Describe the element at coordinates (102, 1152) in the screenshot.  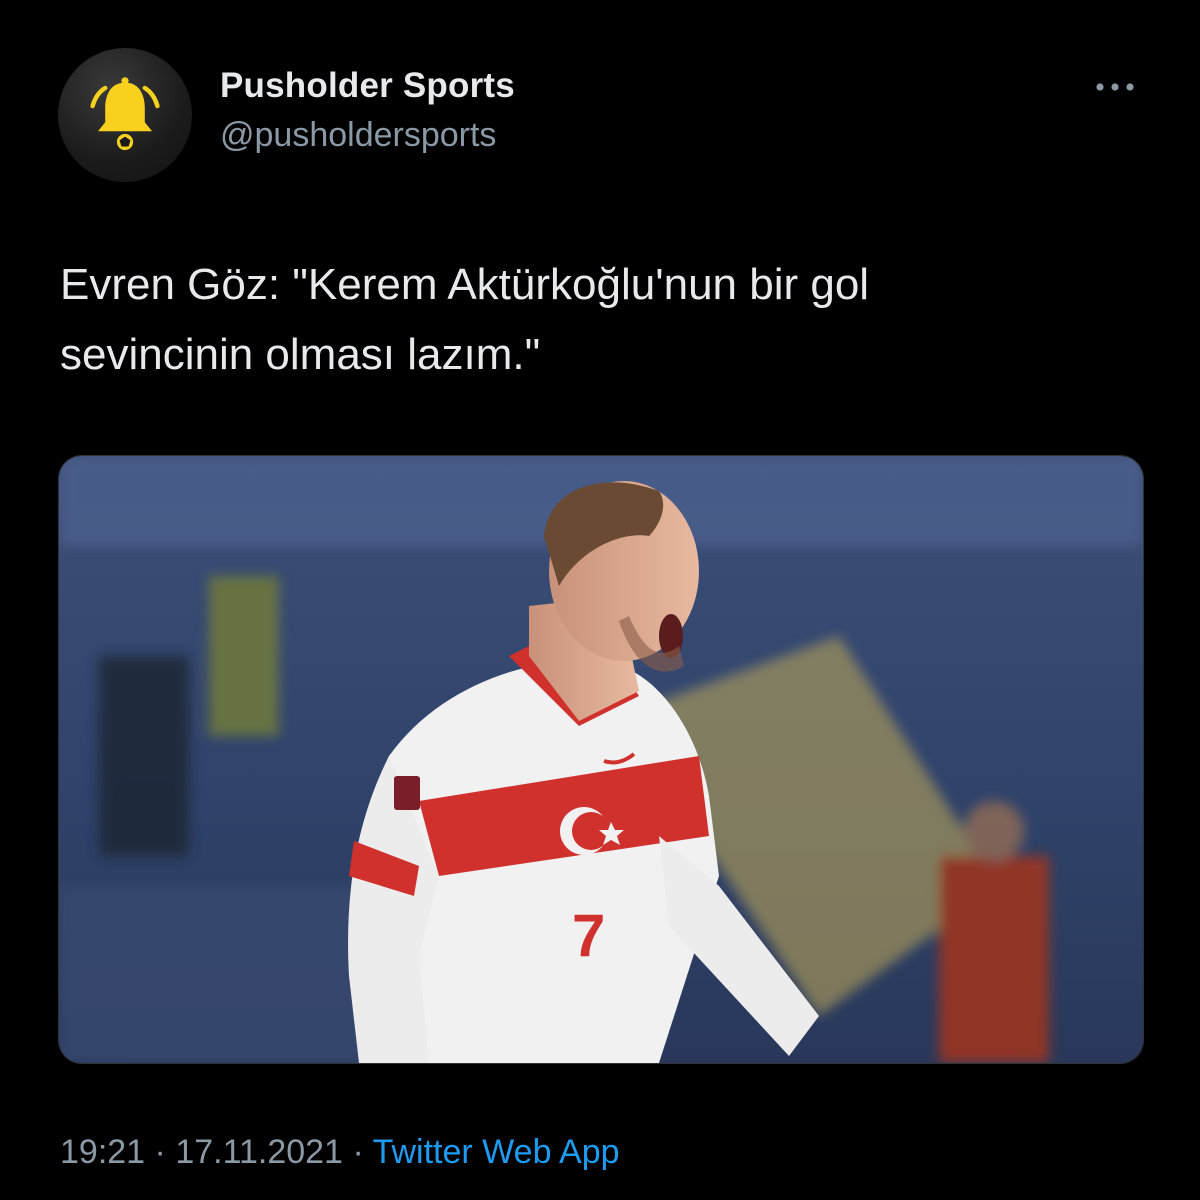
I see `tweet-time: 19:21` at that location.